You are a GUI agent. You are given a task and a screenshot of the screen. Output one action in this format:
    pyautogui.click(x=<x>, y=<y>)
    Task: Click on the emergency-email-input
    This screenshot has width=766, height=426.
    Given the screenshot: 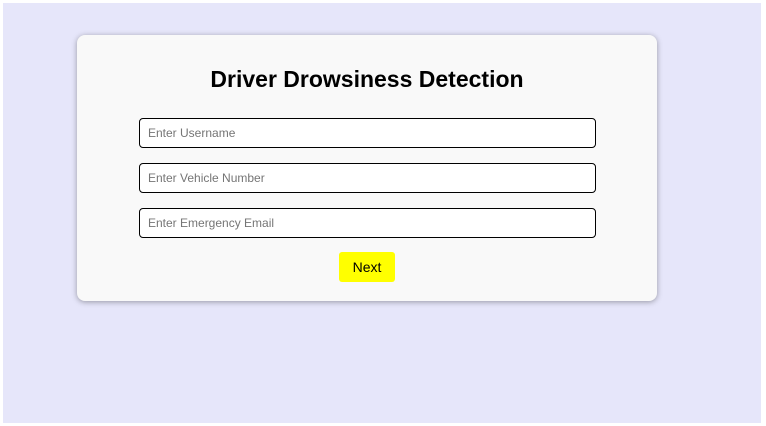 What is the action you would take?
    pyautogui.click(x=367, y=223)
    